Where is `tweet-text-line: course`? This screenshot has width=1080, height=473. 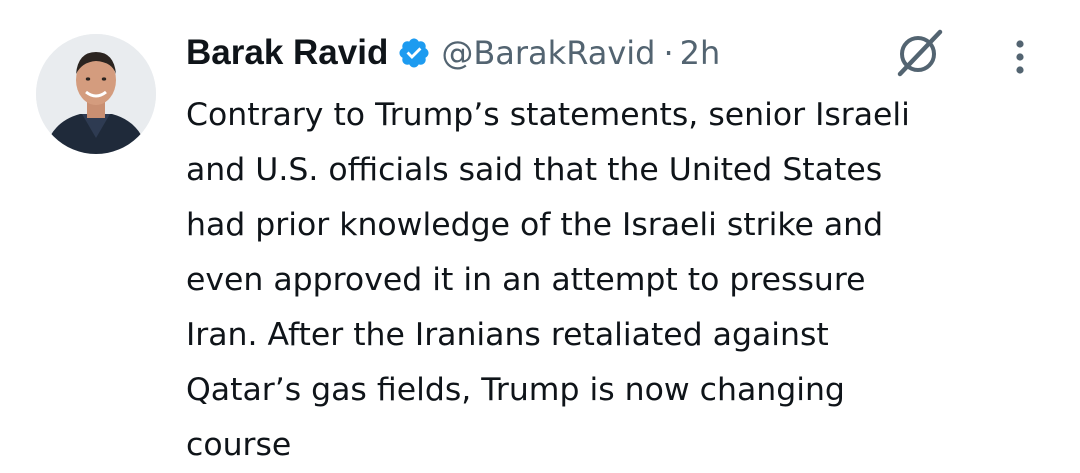
tweet-text-line: course is located at coordinates (239, 445).